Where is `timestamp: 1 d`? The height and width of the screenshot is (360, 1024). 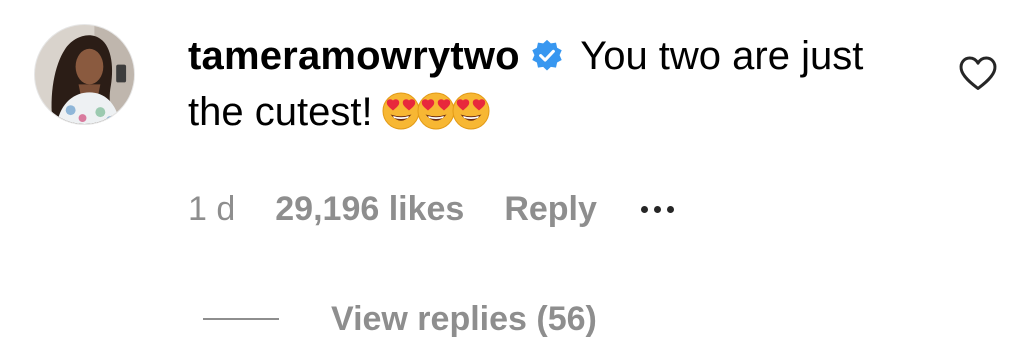 timestamp: 1 d is located at coordinates (212, 208).